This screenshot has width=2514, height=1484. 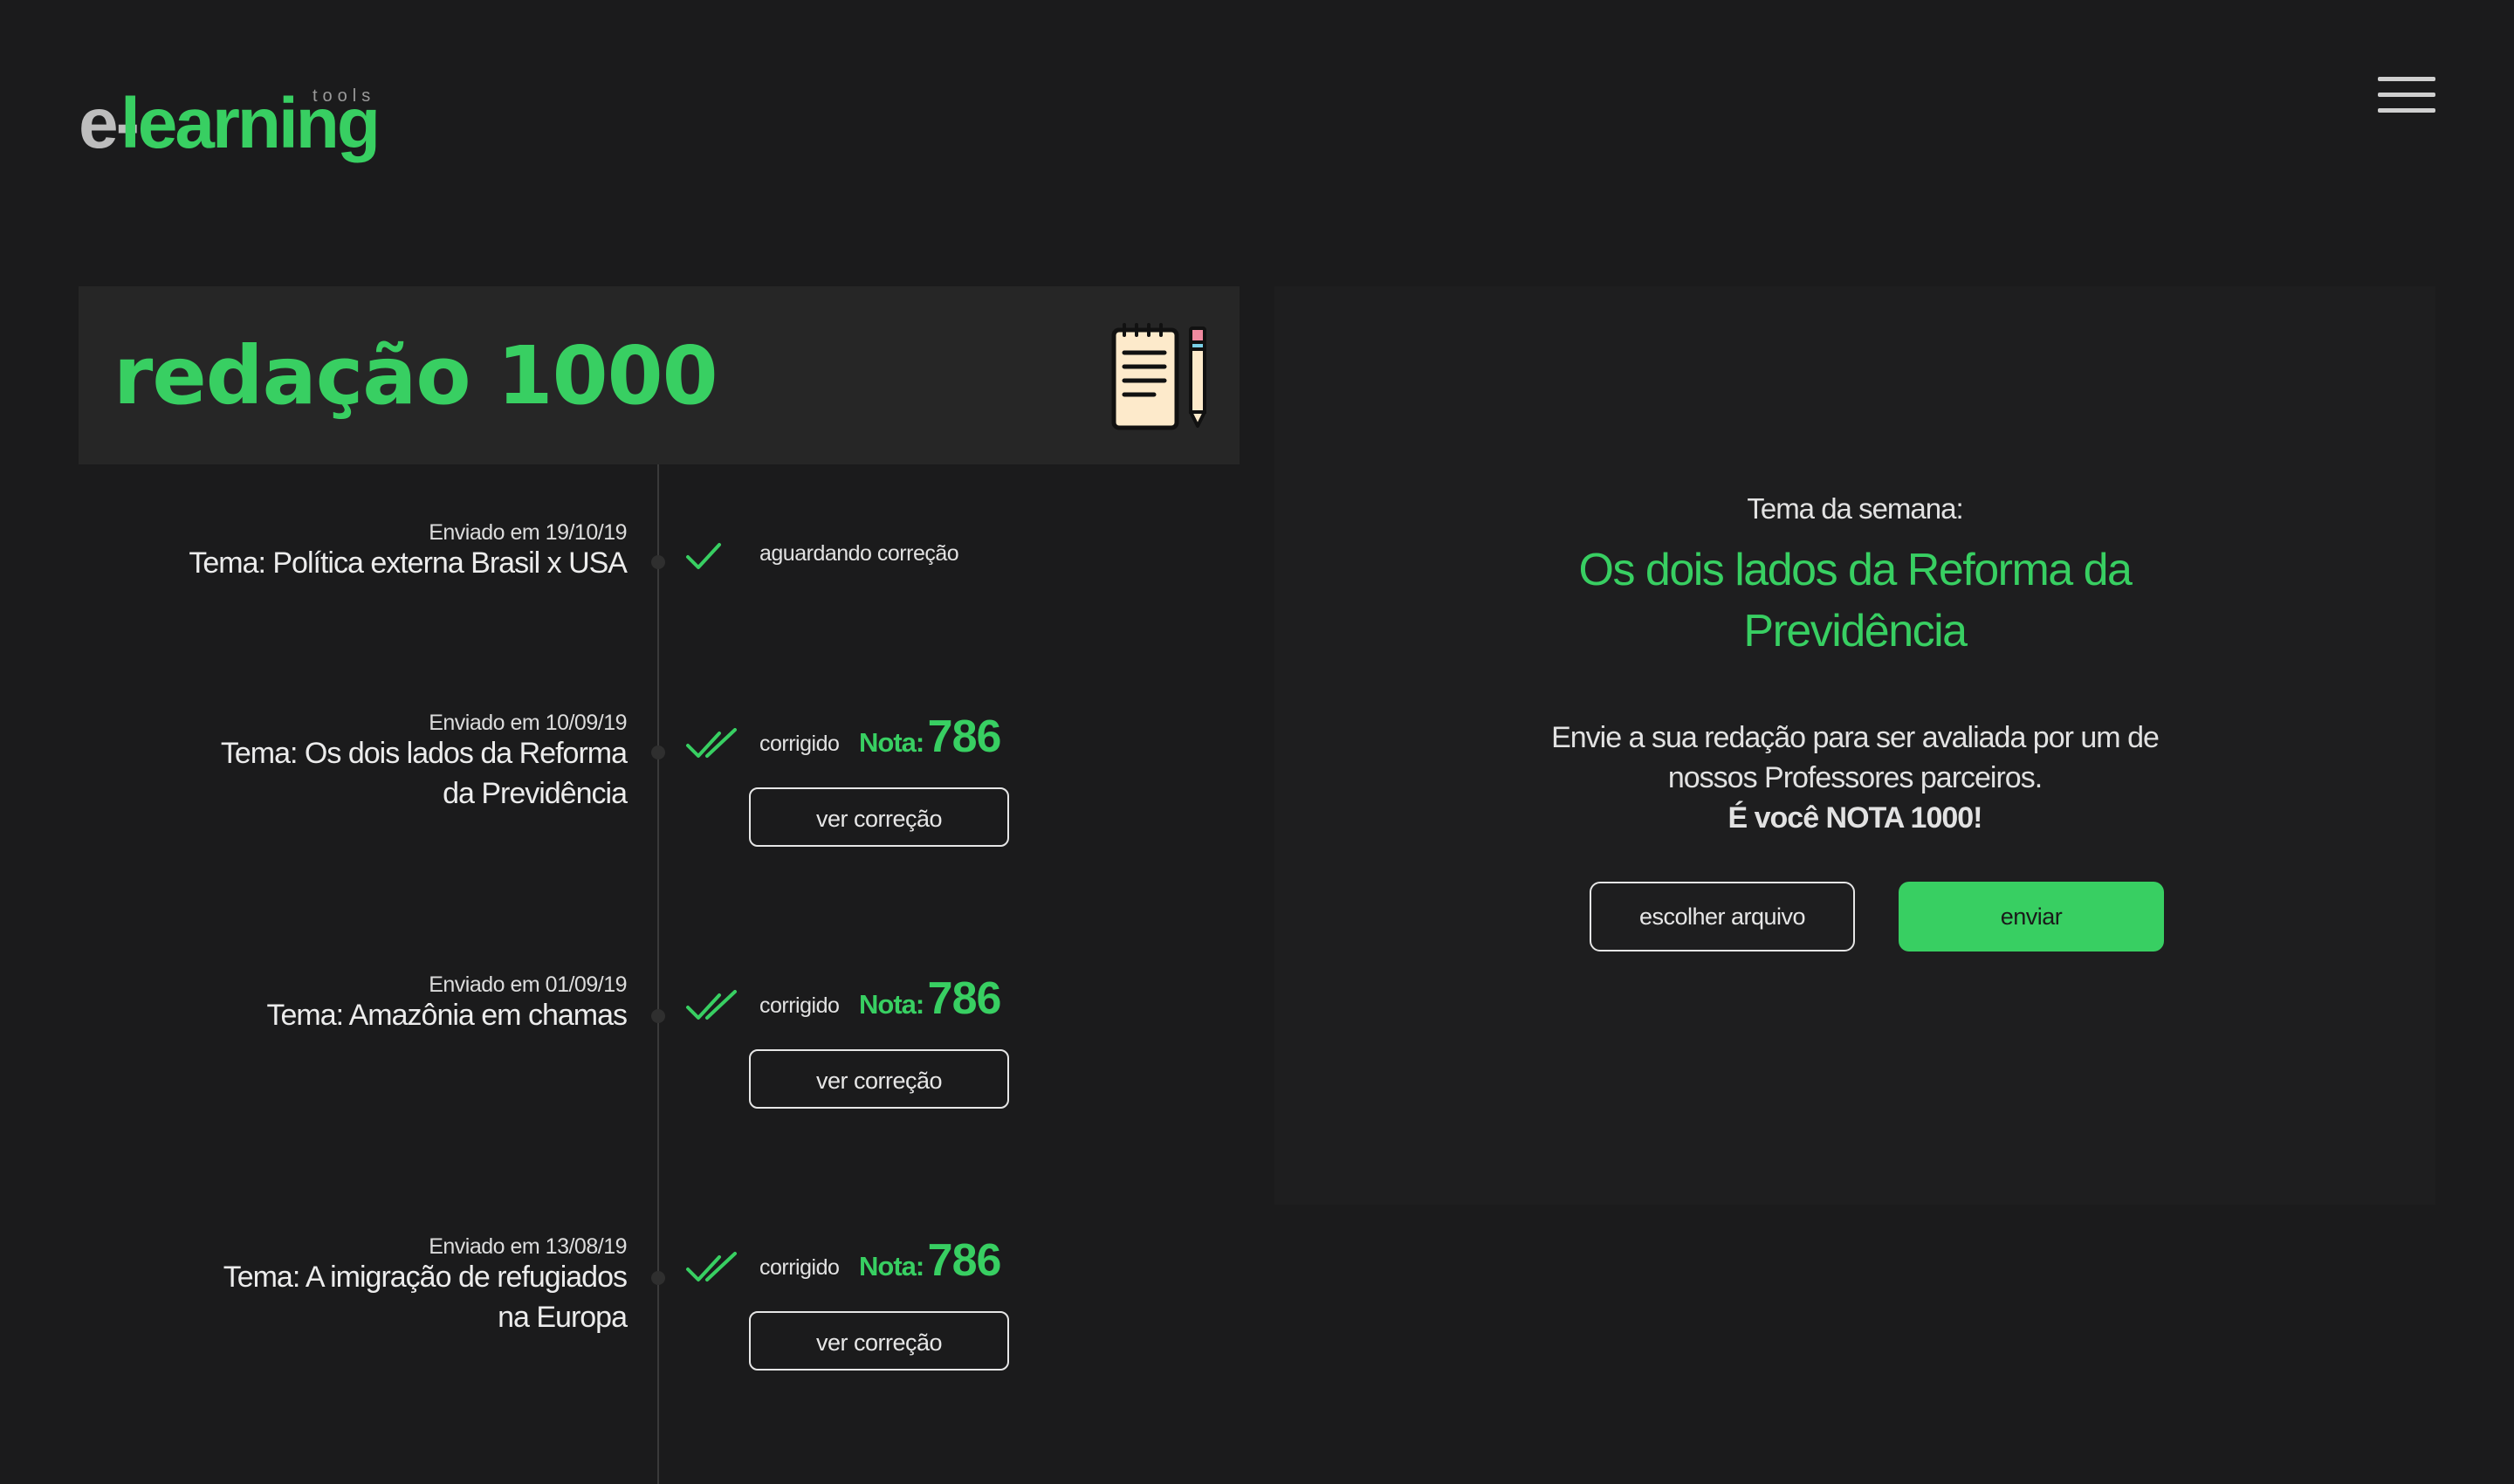 What do you see at coordinates (1855, 818) in the screenshot?
I see `upload-emphasis: É você NOTA 1000!` at bounding box center [1855, 818].